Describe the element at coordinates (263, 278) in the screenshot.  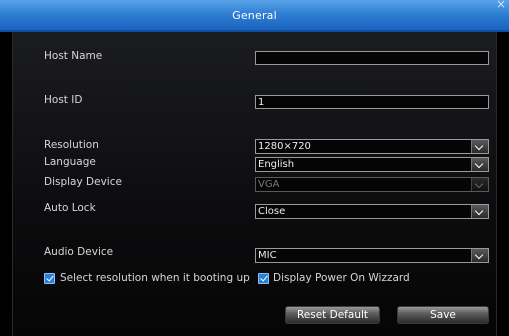
I see `display-wizard-checkbox` at that location.